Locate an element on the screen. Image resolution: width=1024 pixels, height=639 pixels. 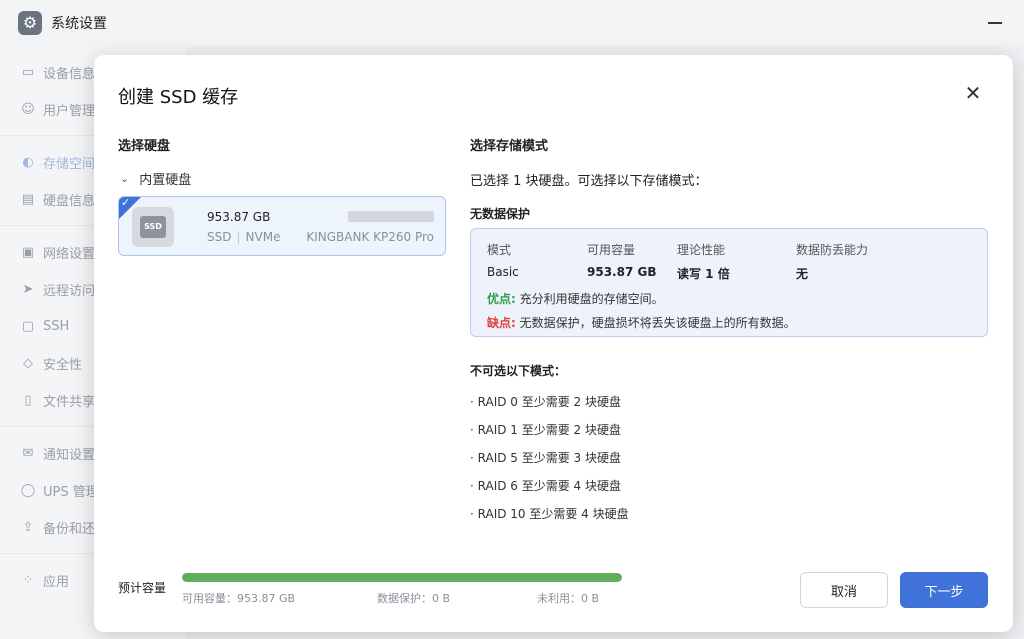
pros-text: 充分利用硬盘的存储空间。 is located at coordinates (591, 299).